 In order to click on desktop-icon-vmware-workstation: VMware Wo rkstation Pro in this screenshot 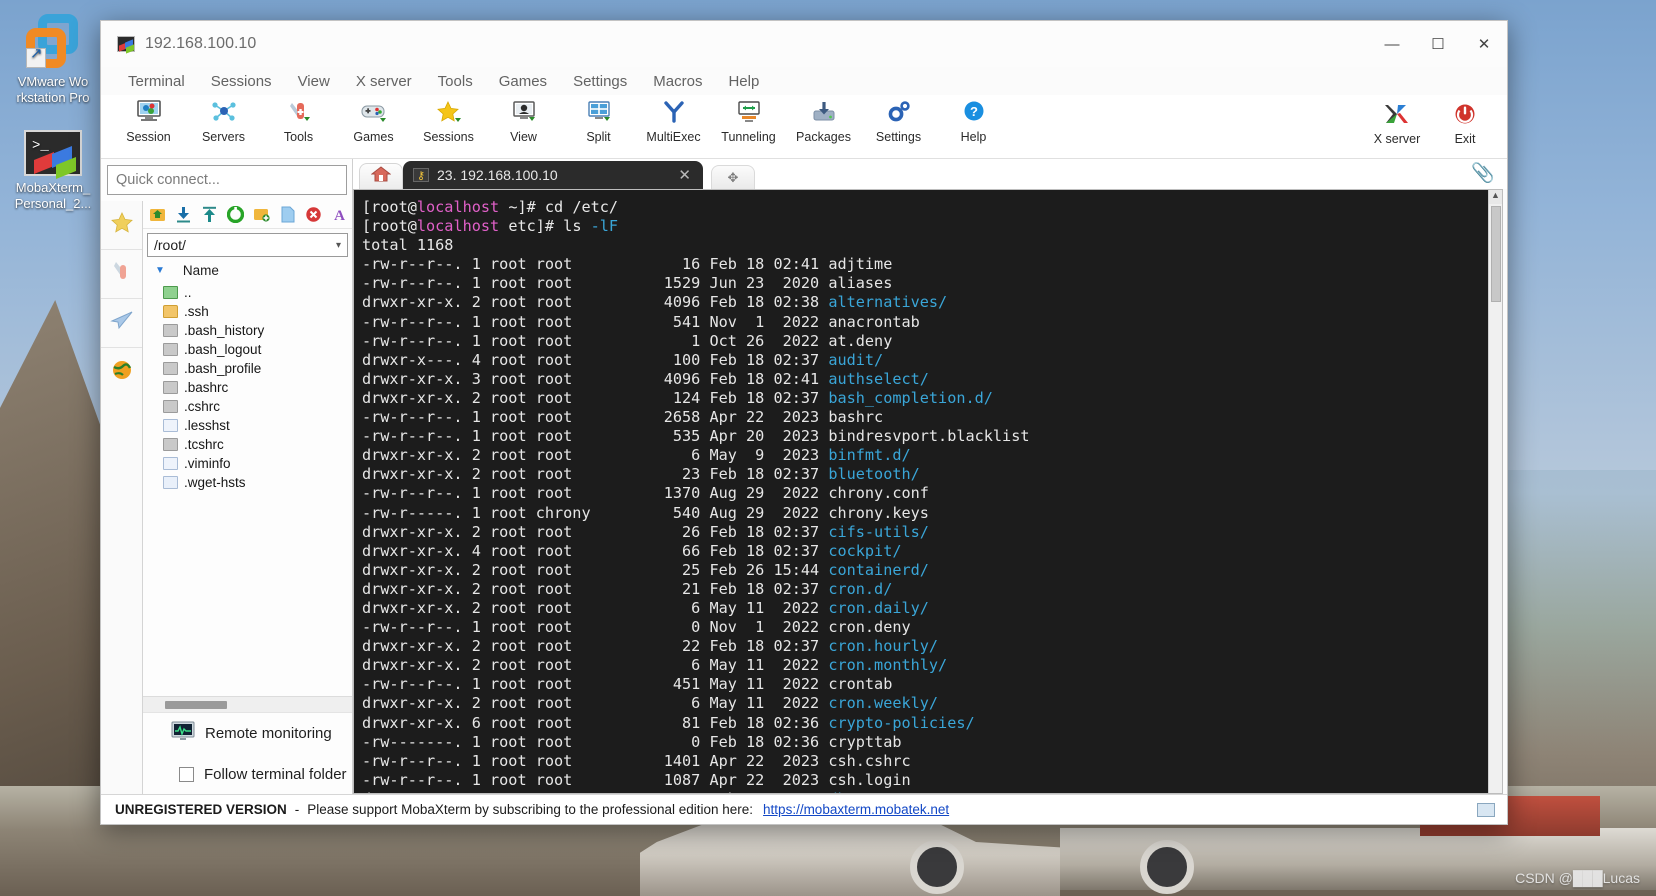, I will do `click(53, 59)`.